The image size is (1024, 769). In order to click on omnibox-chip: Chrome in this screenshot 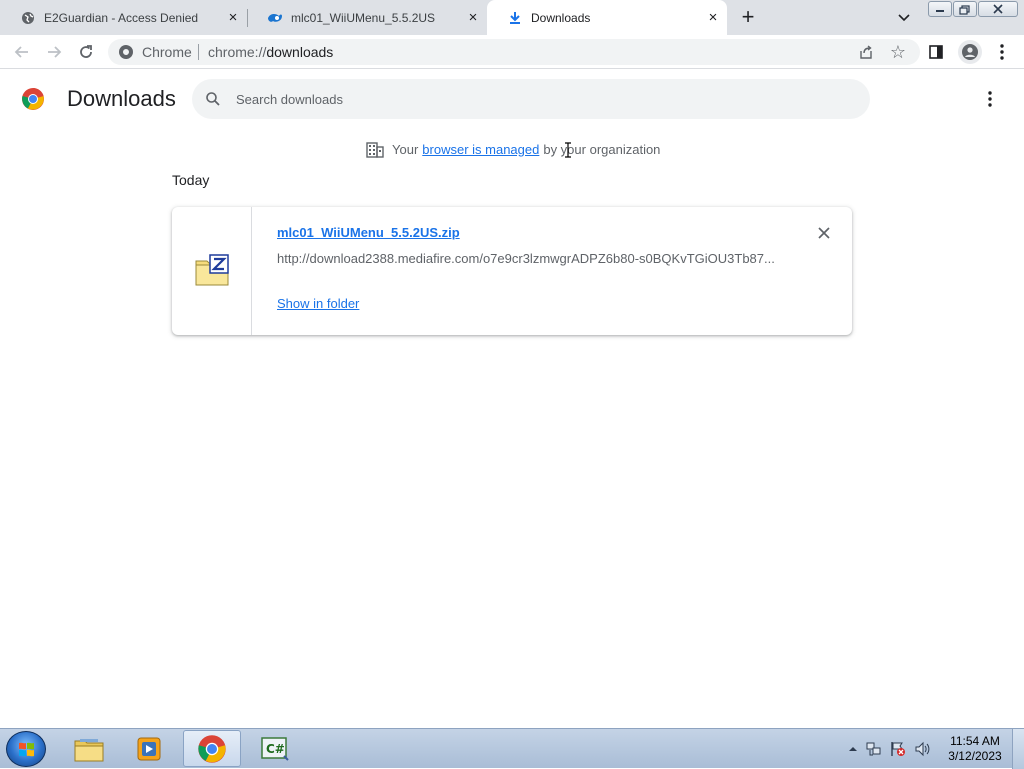, I will do `click(167, 52)`.